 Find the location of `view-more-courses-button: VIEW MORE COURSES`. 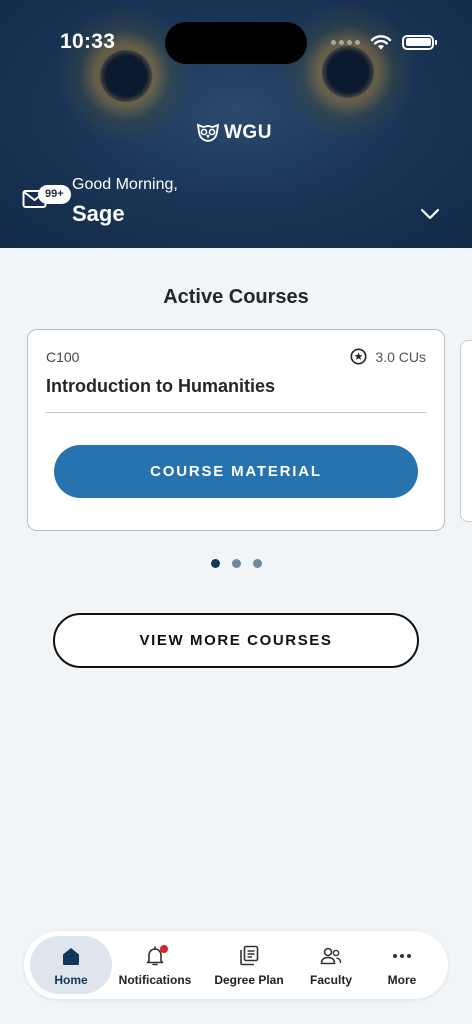

view-more-courses-button: VIEW MORE COURSES is located at coordinates (236, 640).